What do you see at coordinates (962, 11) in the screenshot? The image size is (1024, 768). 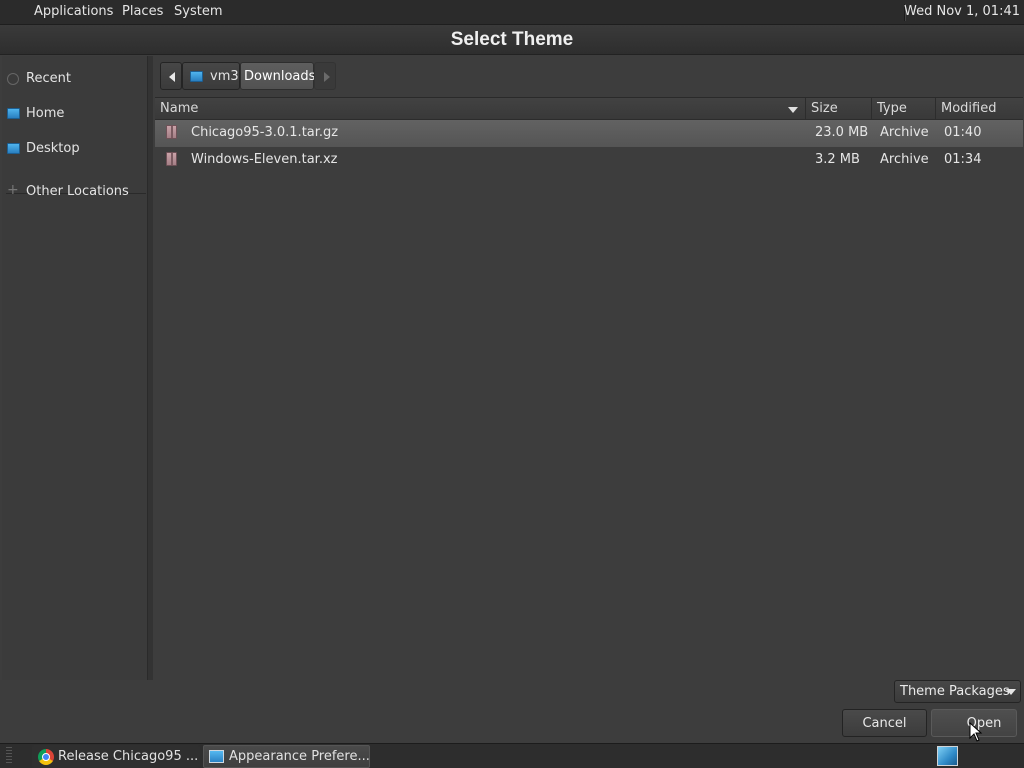 I see `panel-clock: Wed Nov 1, 01:41` at bounding box center [962, 11].